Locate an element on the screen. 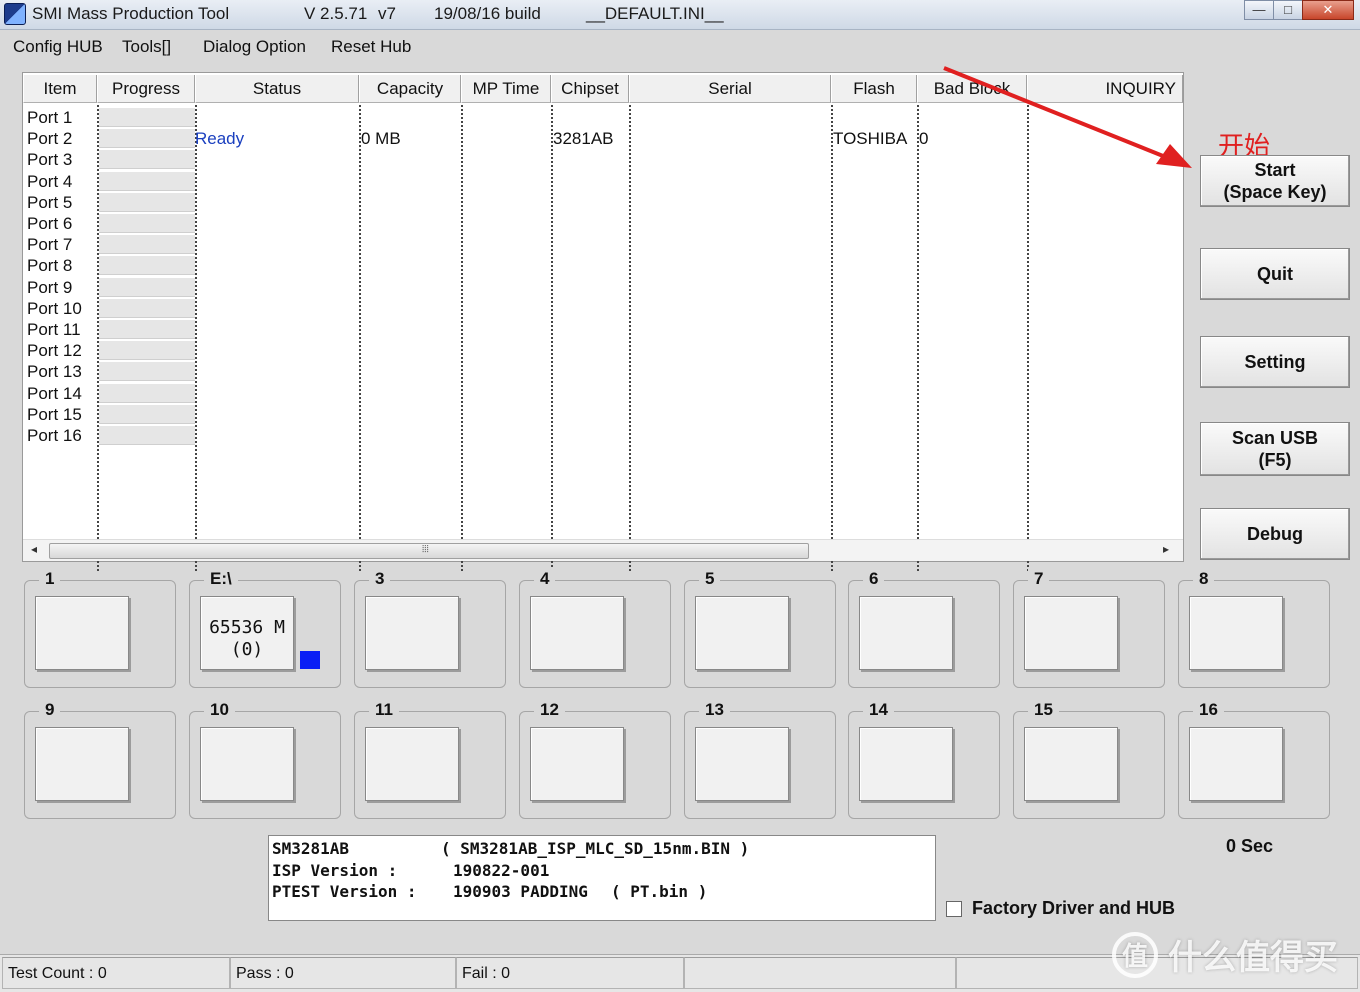 The height and width of the screenshot is (992, 1360). col-serial: Serial is located at coordinates (730, 89).